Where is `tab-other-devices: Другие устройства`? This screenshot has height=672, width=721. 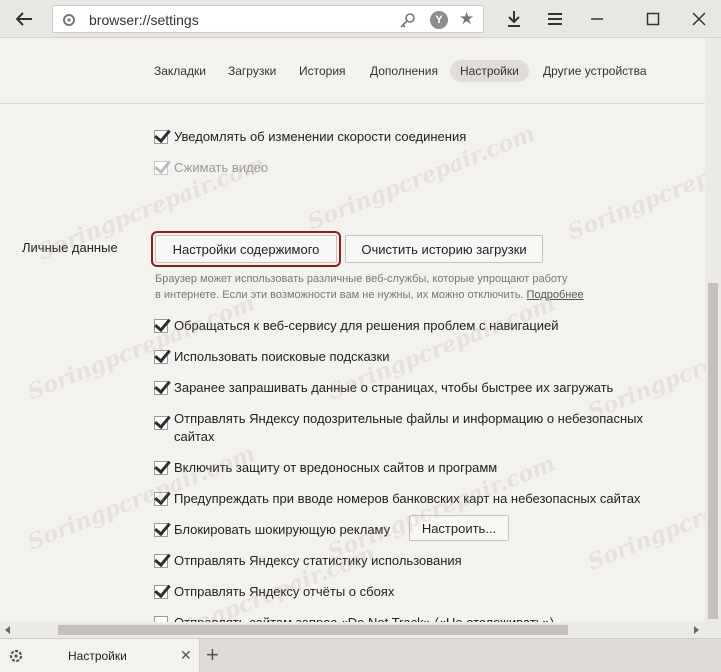 tab-other-devices: Другие устройства is located at coordinates (595, 71).